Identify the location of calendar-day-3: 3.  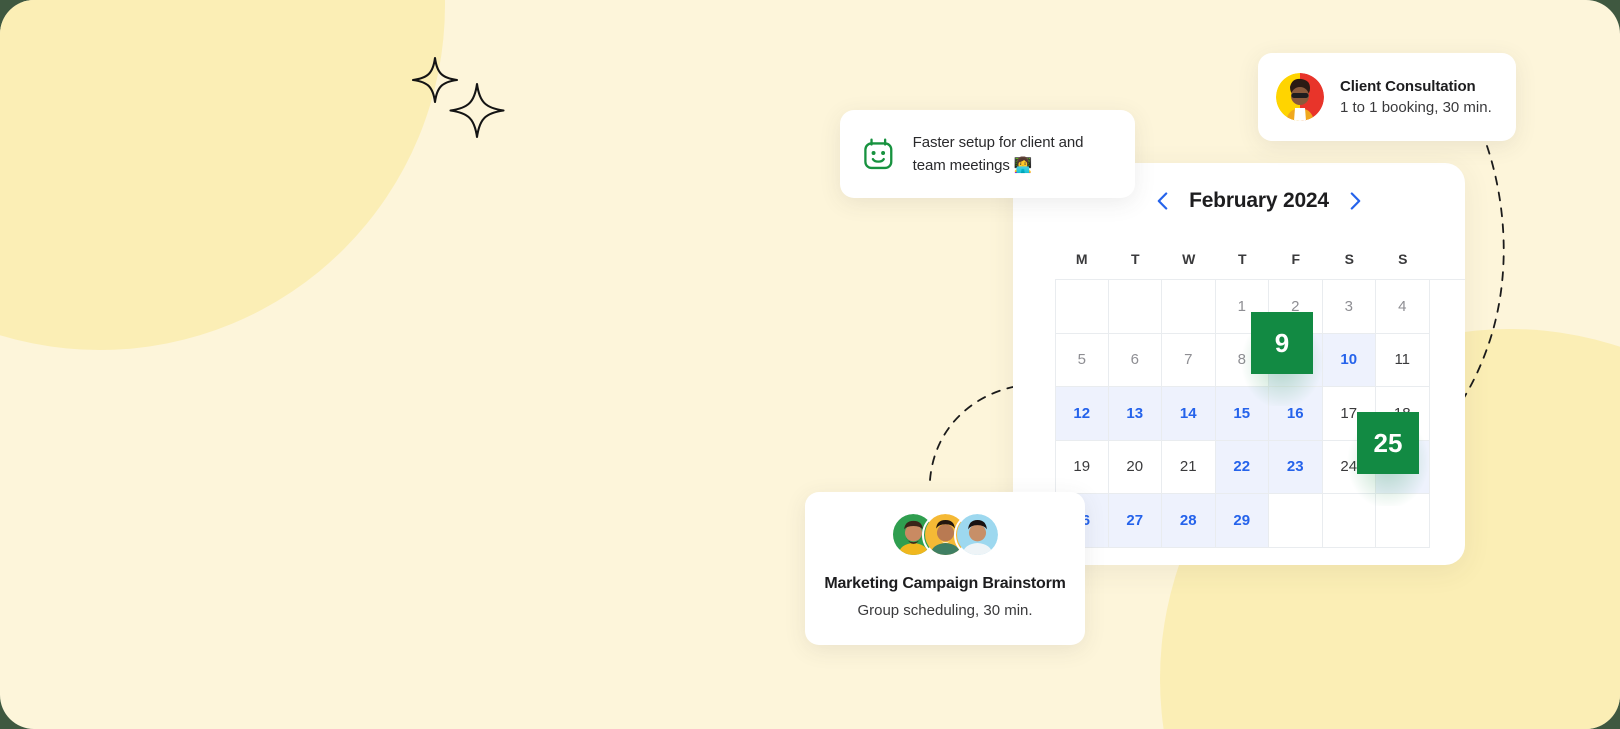
(1349, 307).